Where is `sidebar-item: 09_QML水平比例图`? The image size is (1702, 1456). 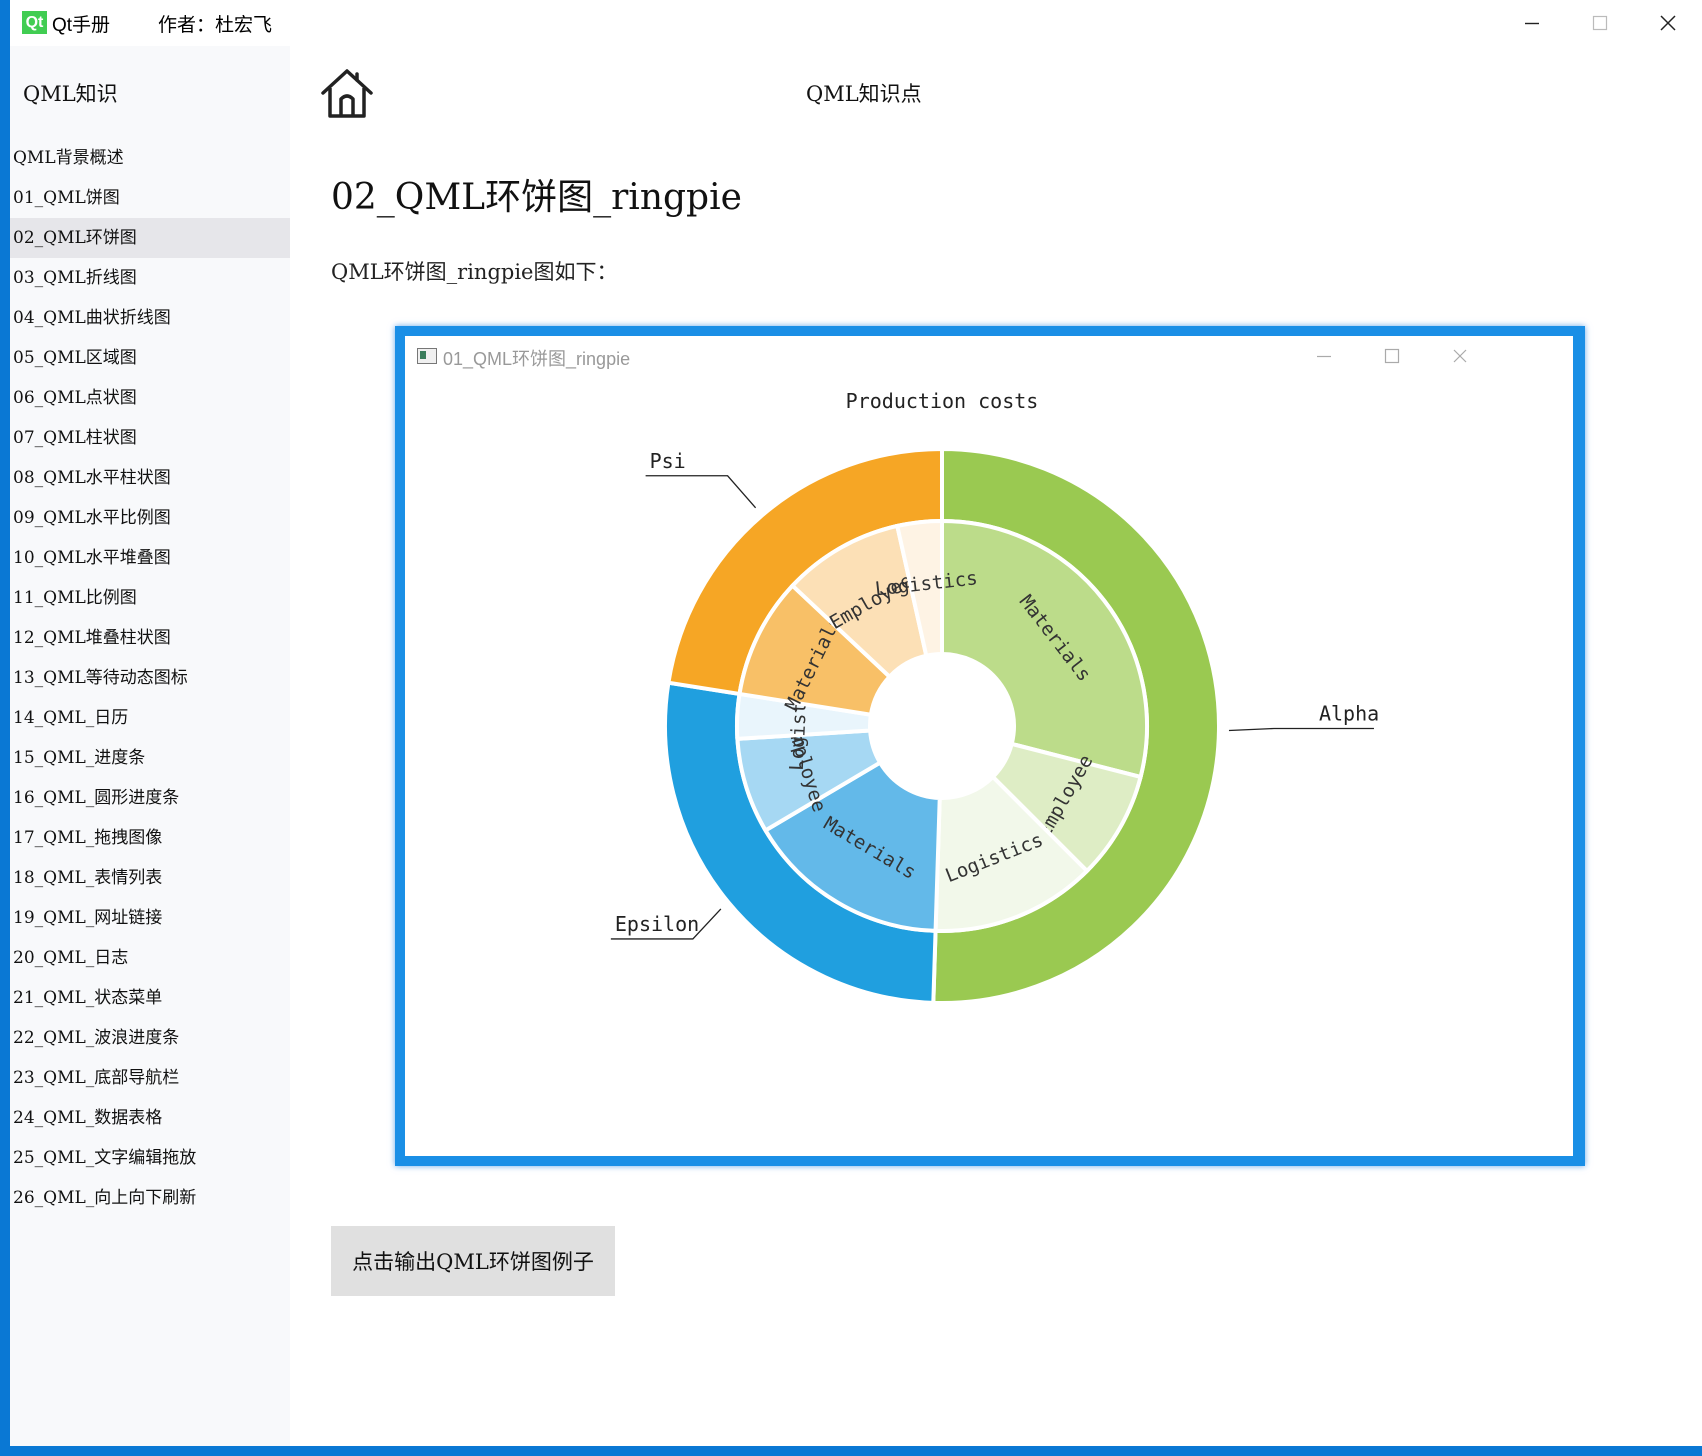 sidebar-item: 09_QML水平比例图 is located at coordinates (150, 518).